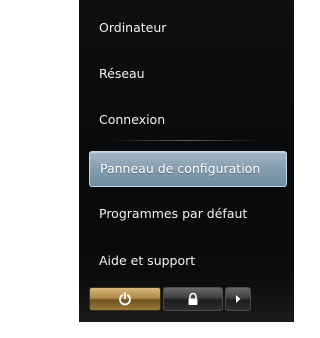 Image resolution: width=320 pixels, height=338 pixels. I want to click on triangle-right-icon, so click(238, 299).